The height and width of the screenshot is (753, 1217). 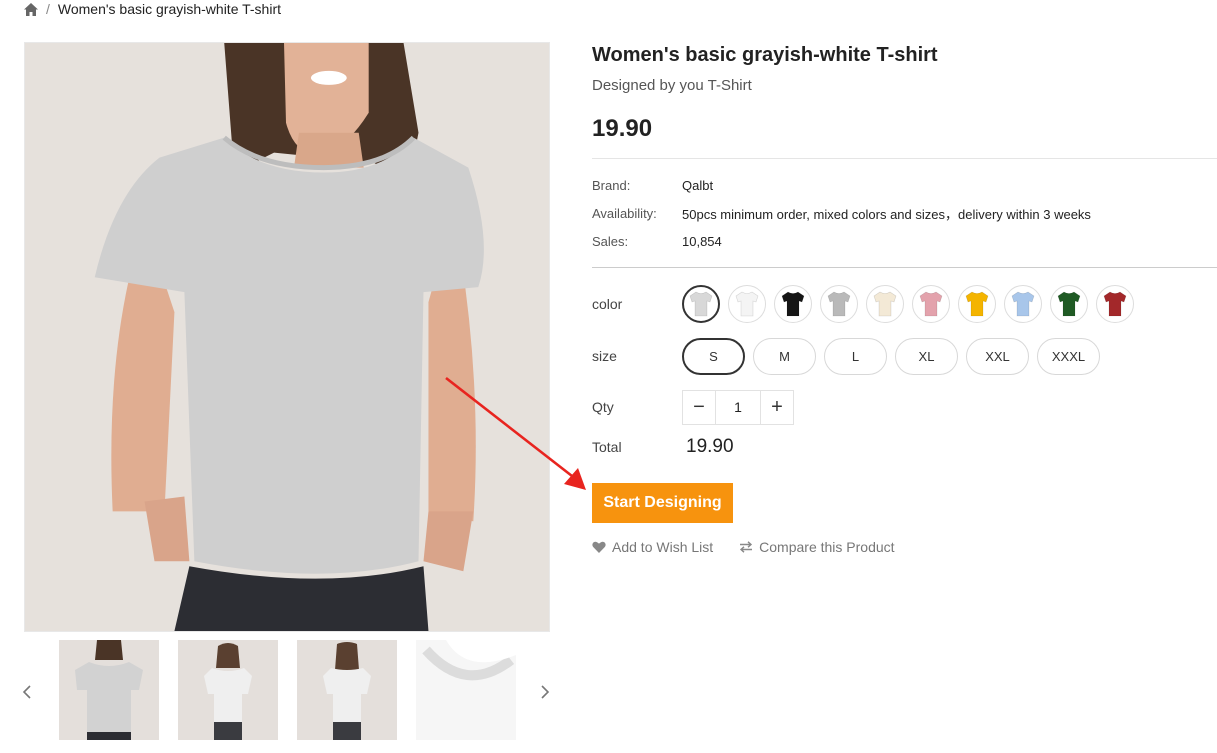 What do you see at coordinates (713, 356) in the screenshot?
I see `size-option-s: S` at bounding box center [713, 356].